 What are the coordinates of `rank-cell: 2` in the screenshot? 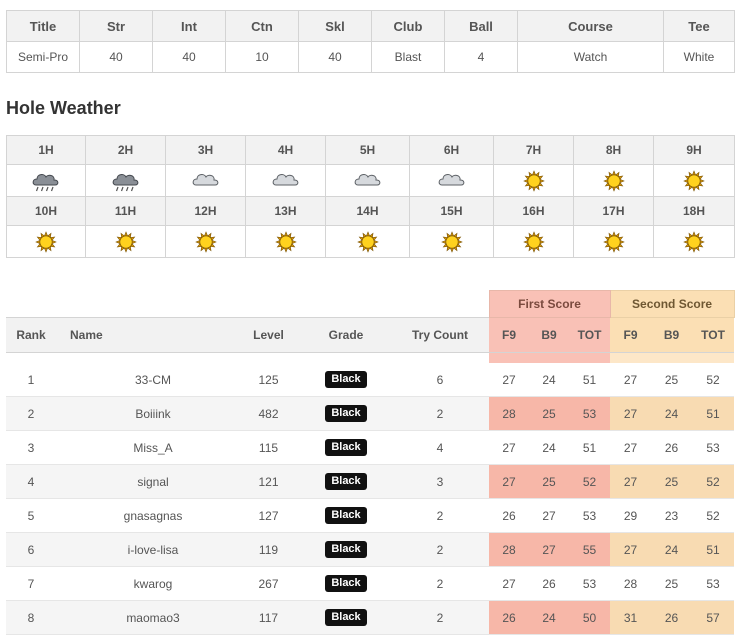 It's located at (31, 413).